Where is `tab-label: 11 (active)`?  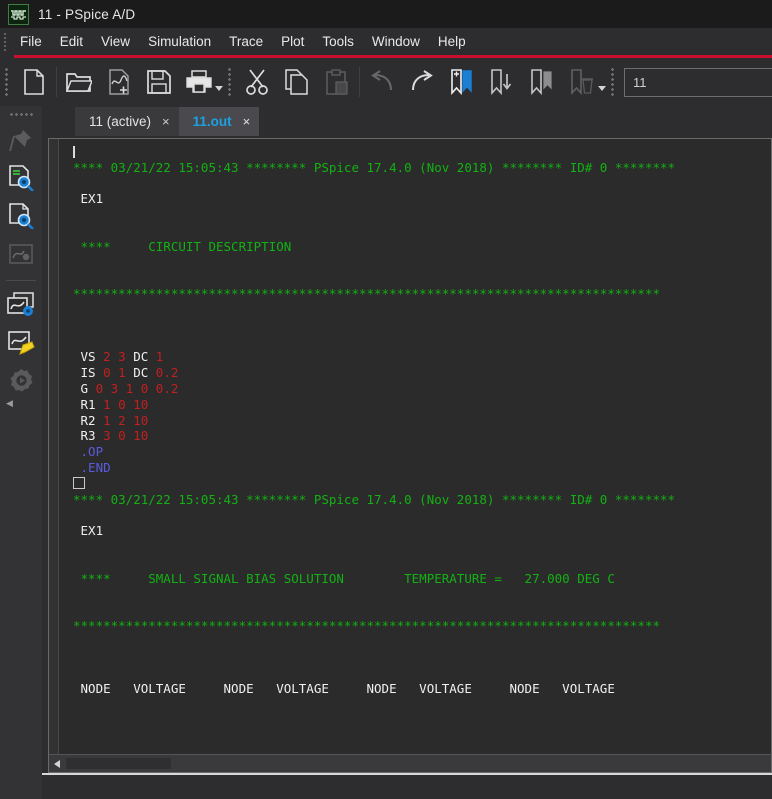
tab-label: 11 (active) is located at coordinates (120, 121).